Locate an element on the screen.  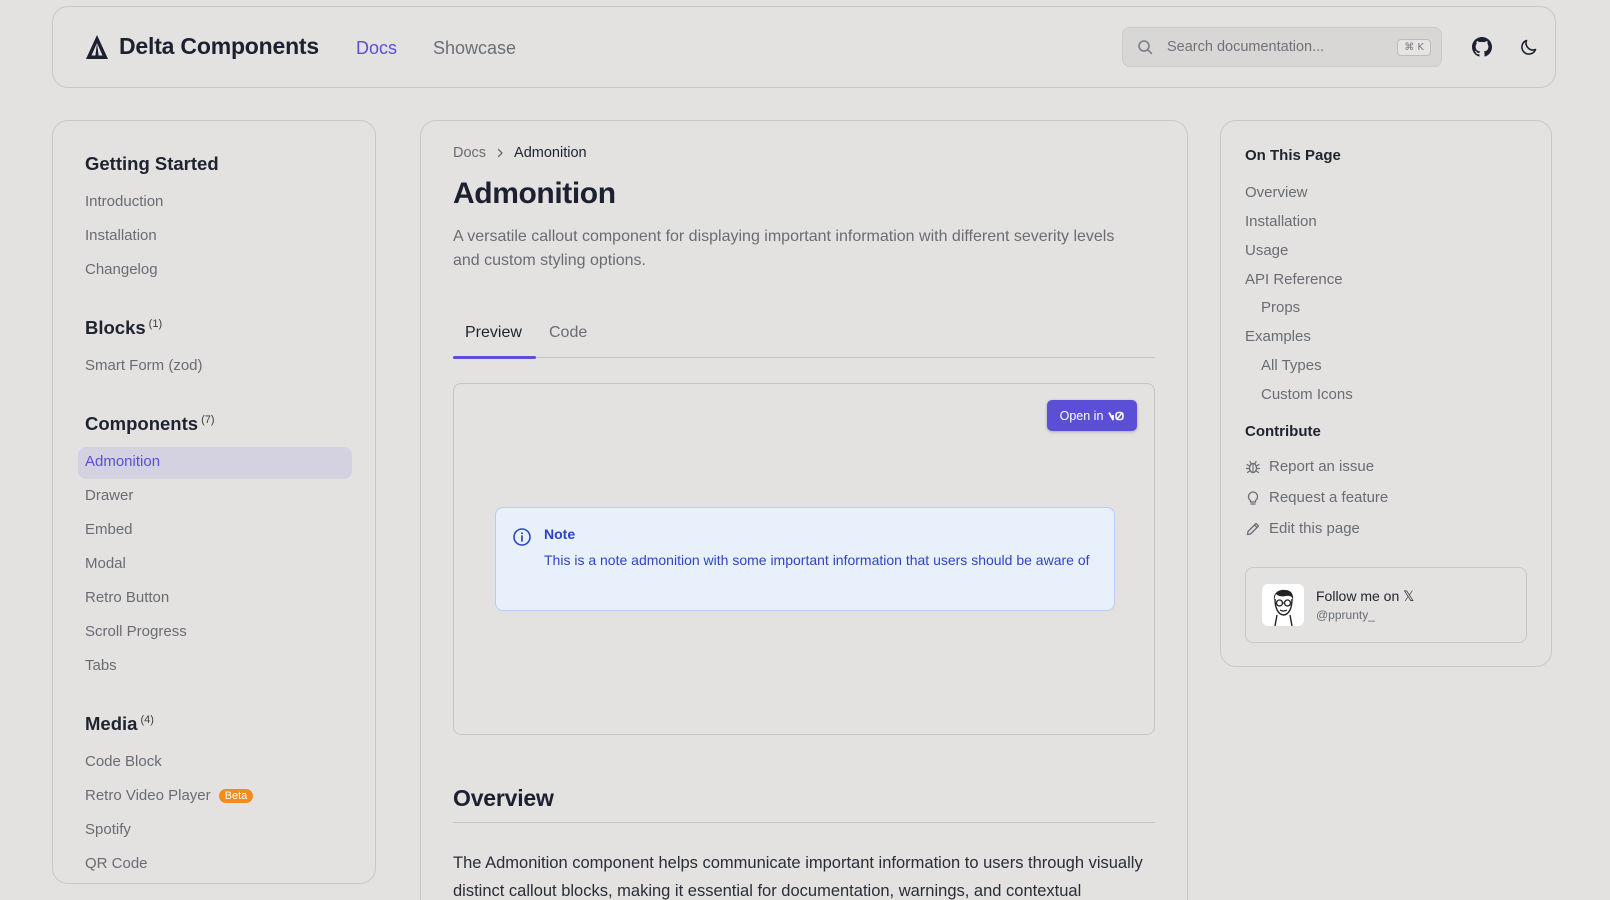
toc-item-installation: Installation is located at coordinates (1281, 221).